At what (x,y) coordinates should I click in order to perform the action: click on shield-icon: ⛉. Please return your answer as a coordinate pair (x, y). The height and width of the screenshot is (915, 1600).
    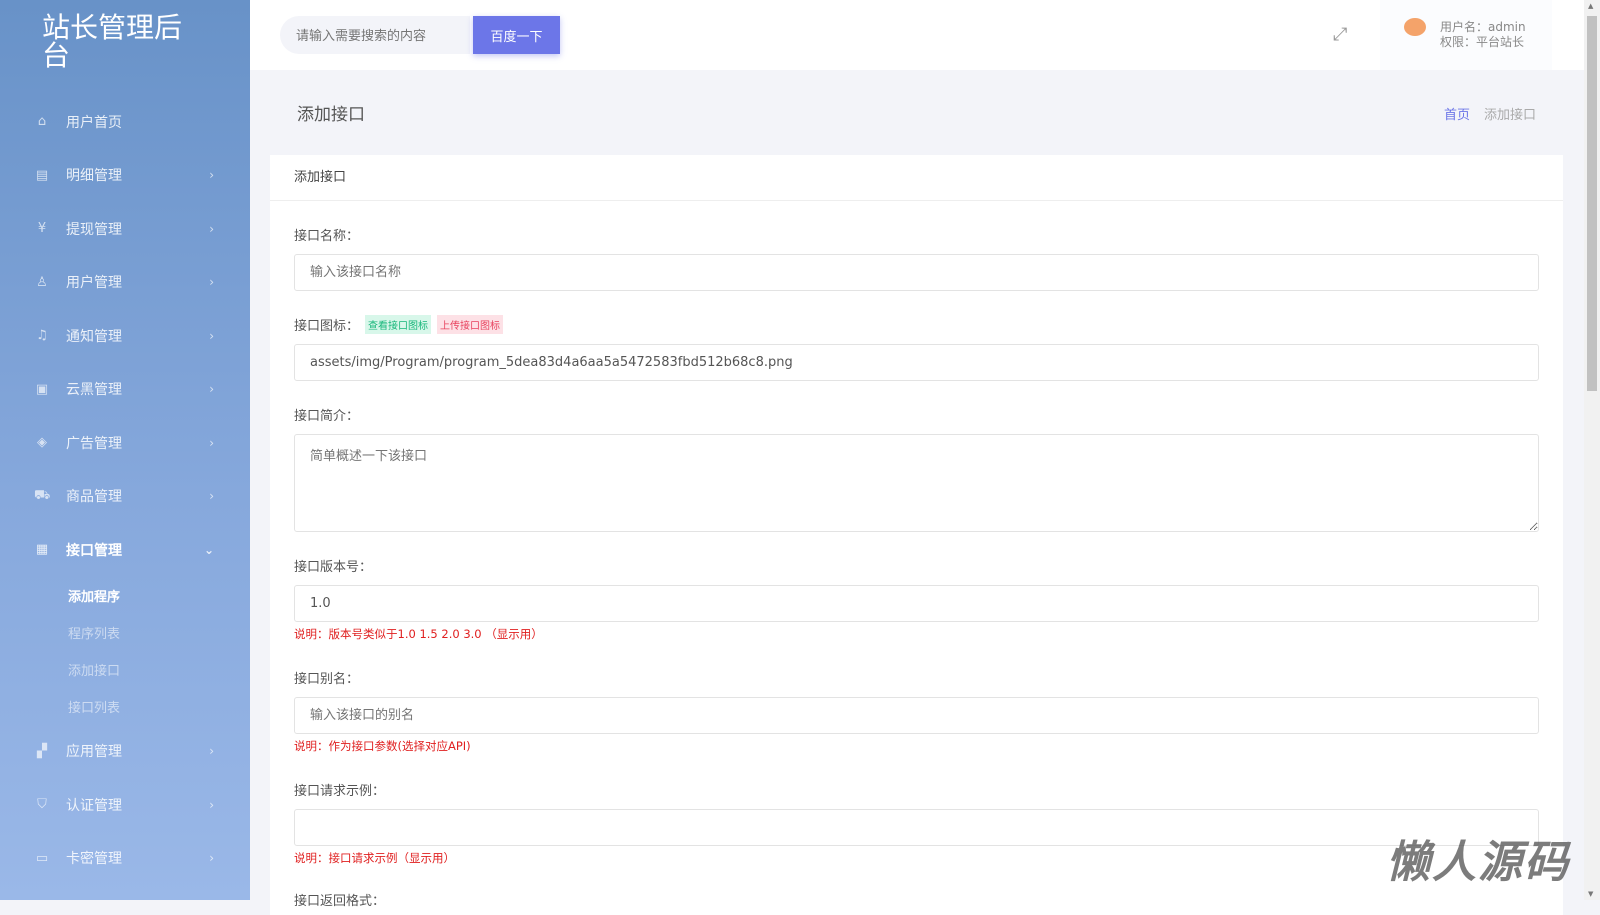
    Looking at the image, I should click on (42, 805).